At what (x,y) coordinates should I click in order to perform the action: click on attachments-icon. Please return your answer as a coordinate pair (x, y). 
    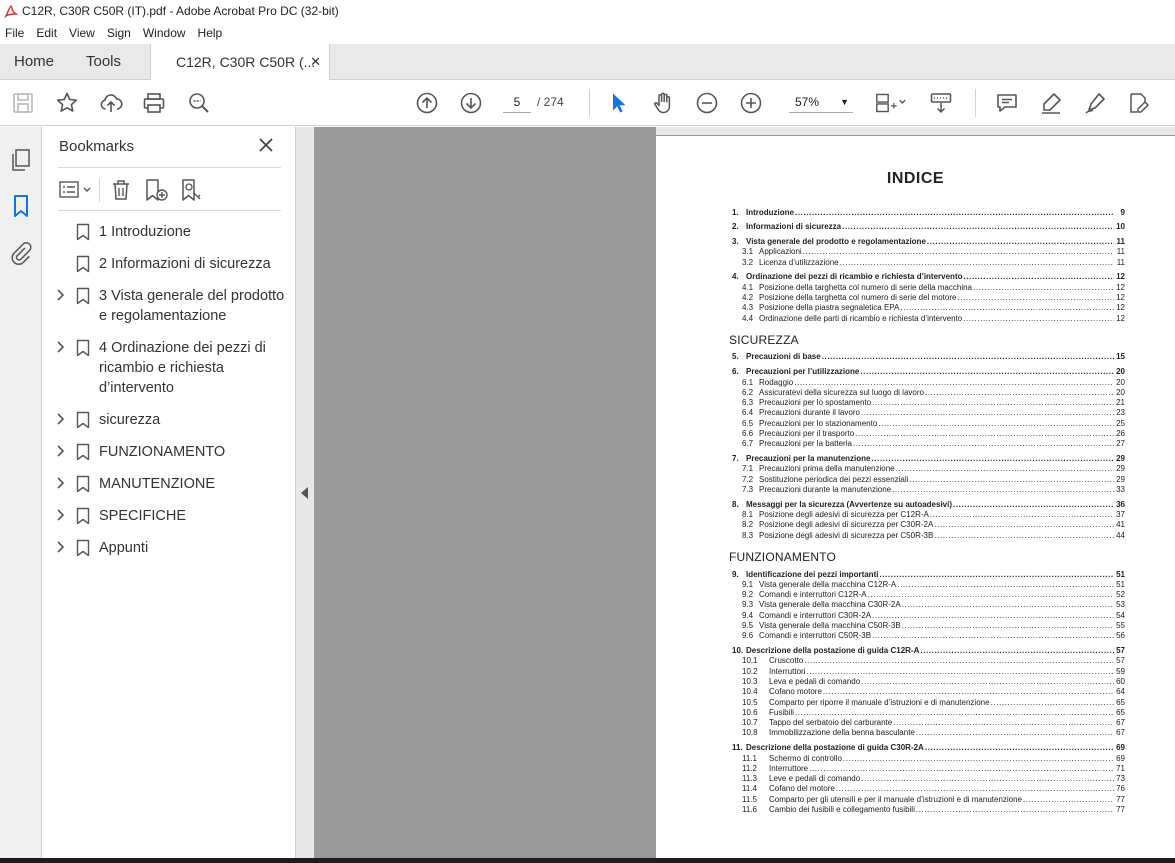
    Looking at the image, I should click on (21, 253).